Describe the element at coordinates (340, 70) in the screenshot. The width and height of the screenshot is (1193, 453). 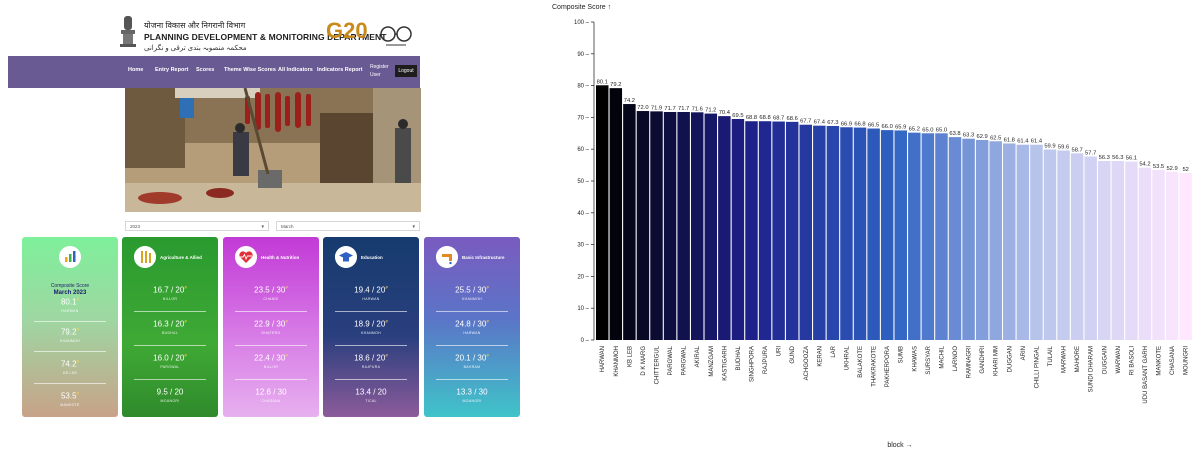
I see `nav-indicators-report: Indicators Report` at that location.